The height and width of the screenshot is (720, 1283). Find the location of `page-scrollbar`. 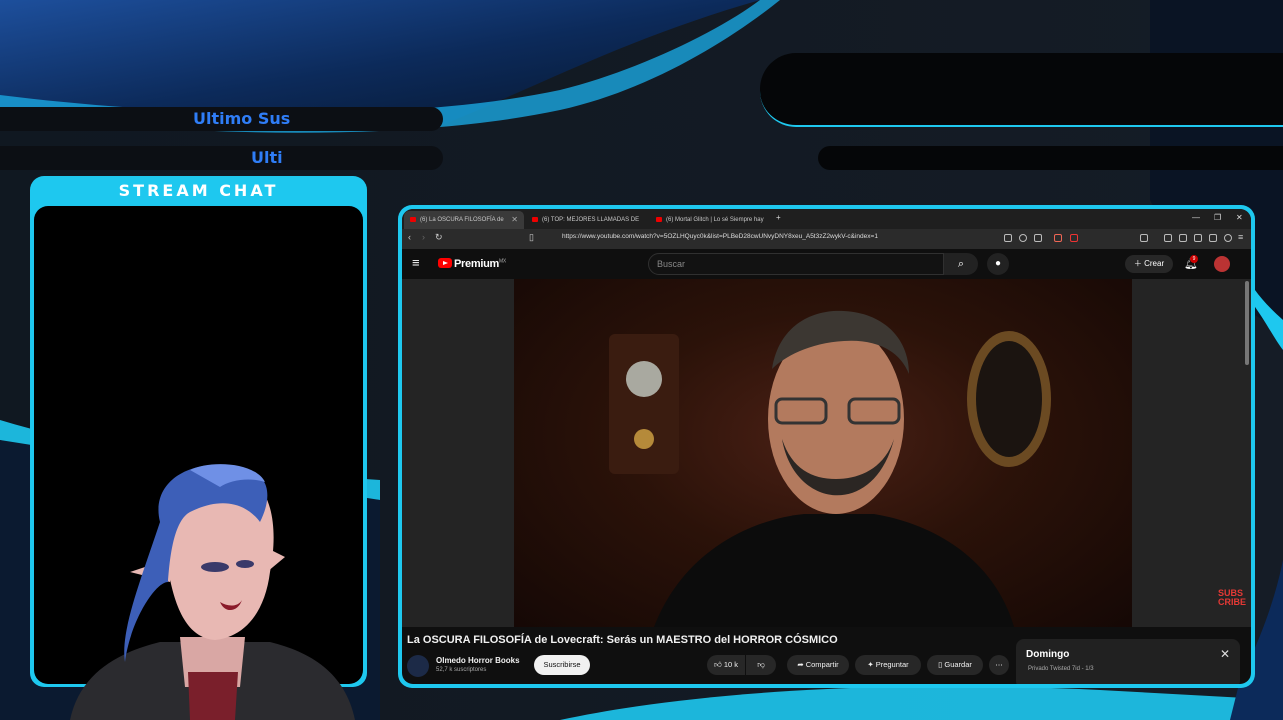

page-scrollbar is located at coordinates (1247, 323).